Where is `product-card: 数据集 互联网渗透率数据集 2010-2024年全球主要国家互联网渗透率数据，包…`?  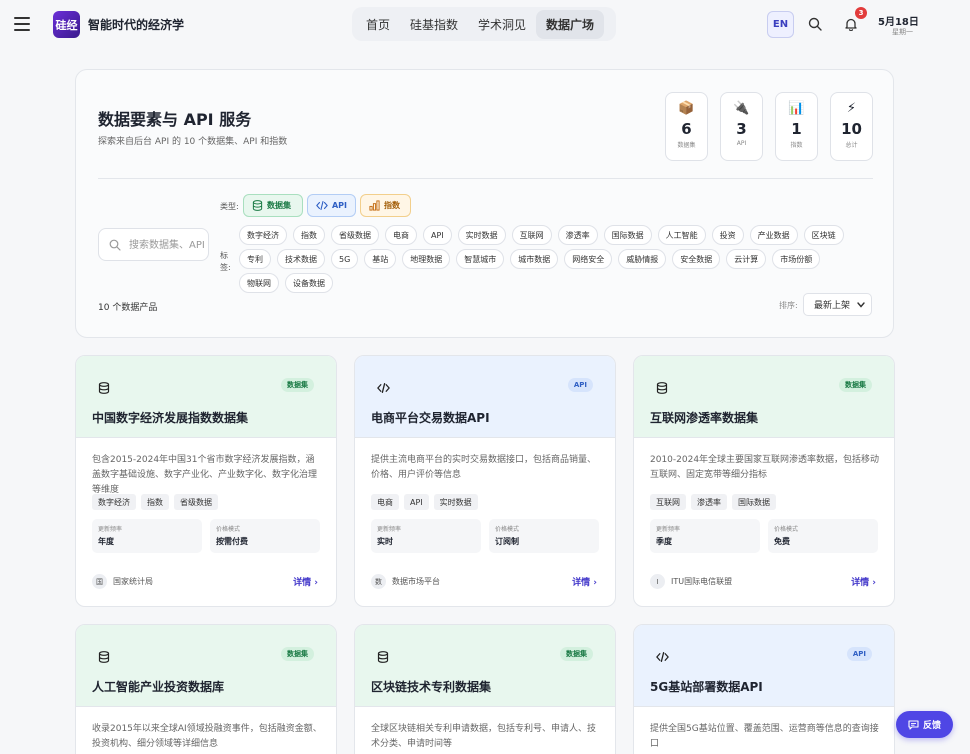 product-card: 数据集 互联网渗透率数据集 2010-2024年全球主要国家互联网渗透率数据，包… is located at coordinates (764, 481).